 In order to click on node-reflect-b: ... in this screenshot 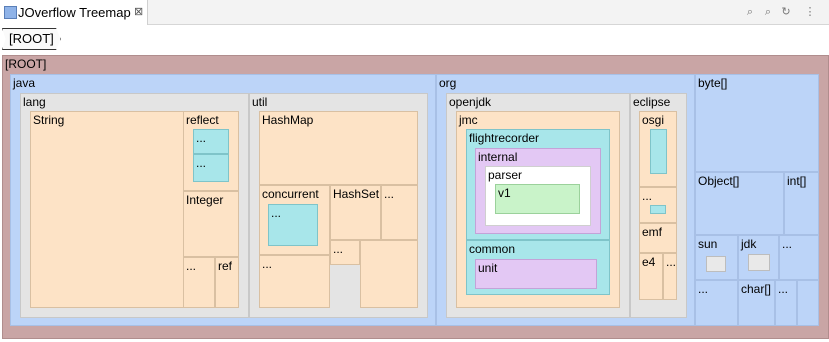, I will do `click(211, 168)`.